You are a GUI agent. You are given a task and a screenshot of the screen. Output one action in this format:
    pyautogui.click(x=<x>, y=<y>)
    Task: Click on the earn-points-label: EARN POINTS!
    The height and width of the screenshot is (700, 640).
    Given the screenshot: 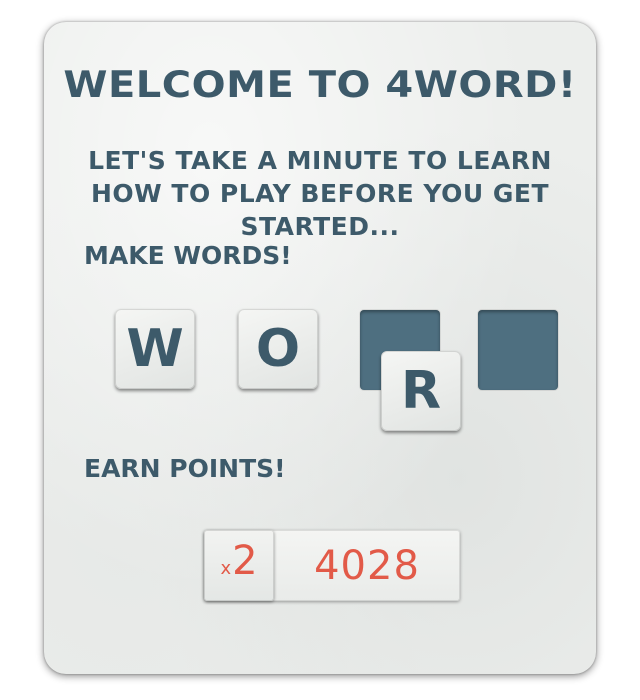 What is the action you would take?
    pyautogui.click(x=185, y=468)
    